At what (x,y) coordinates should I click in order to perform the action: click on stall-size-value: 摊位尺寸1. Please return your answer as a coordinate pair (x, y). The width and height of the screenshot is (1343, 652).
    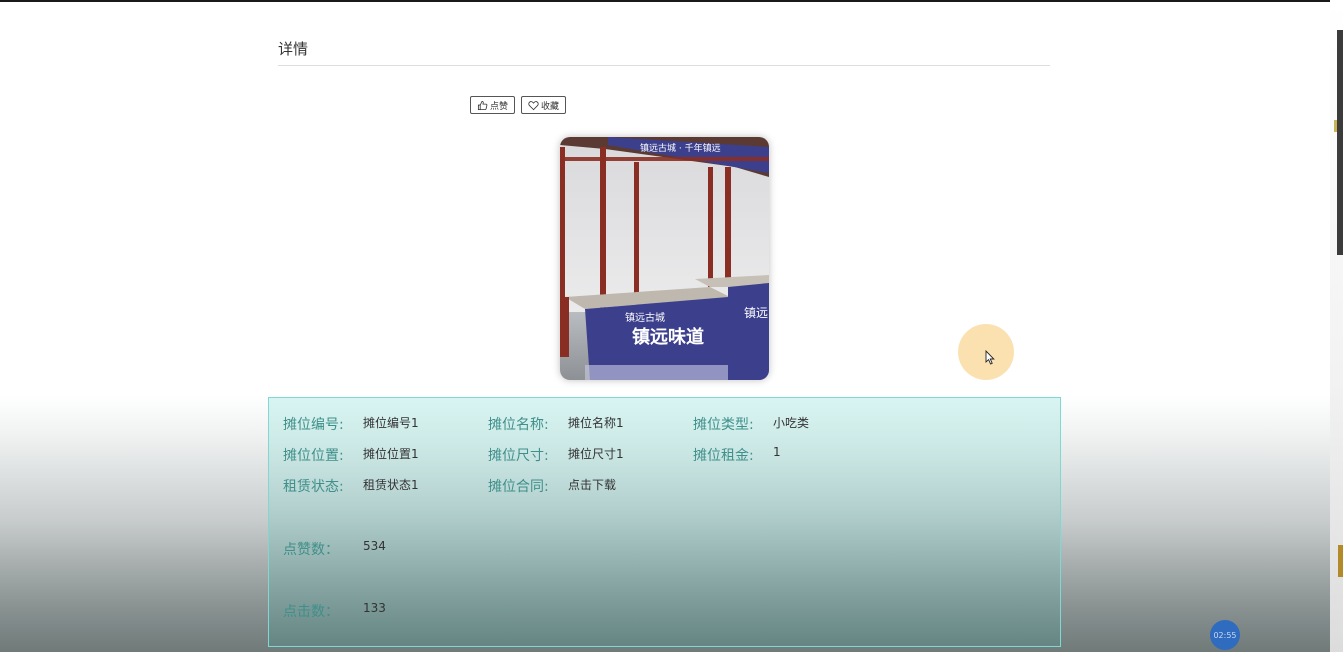
    Looking at the image, I should click on (596, 454).